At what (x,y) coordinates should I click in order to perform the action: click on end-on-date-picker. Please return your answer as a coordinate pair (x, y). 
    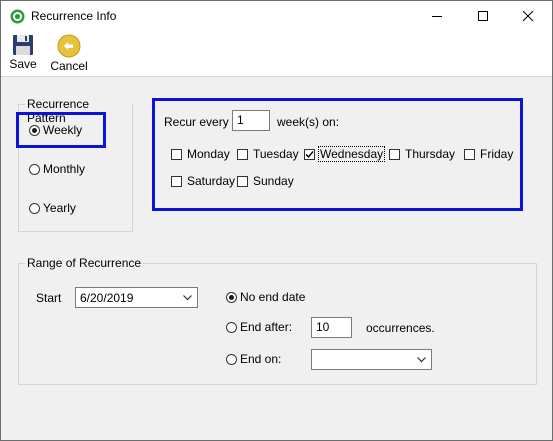
    Looking at the image, I should click on (371, 359).